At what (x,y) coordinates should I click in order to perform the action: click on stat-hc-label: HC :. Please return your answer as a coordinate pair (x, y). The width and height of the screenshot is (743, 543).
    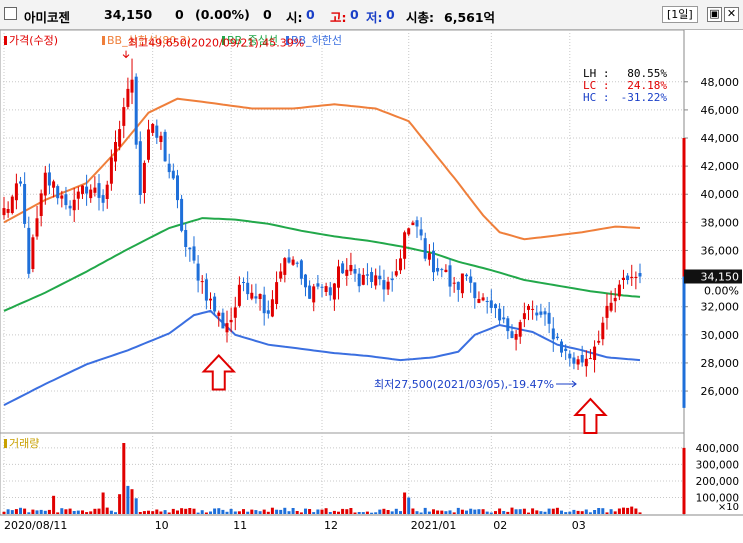
    Looking at the image, I should click on (596, 97).